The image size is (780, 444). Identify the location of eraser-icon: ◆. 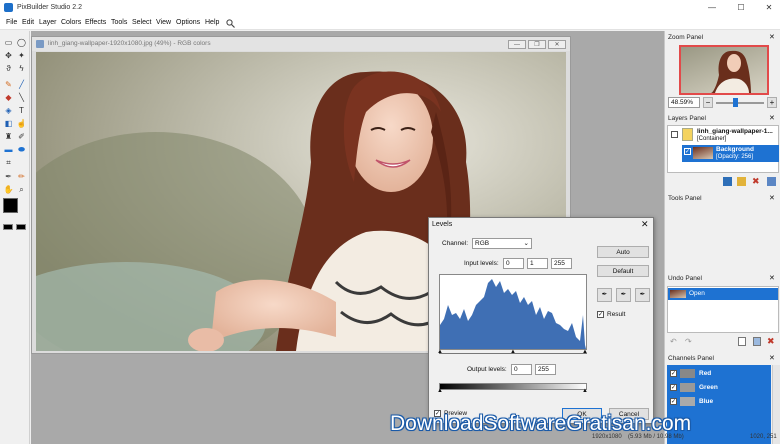
(8, 97).